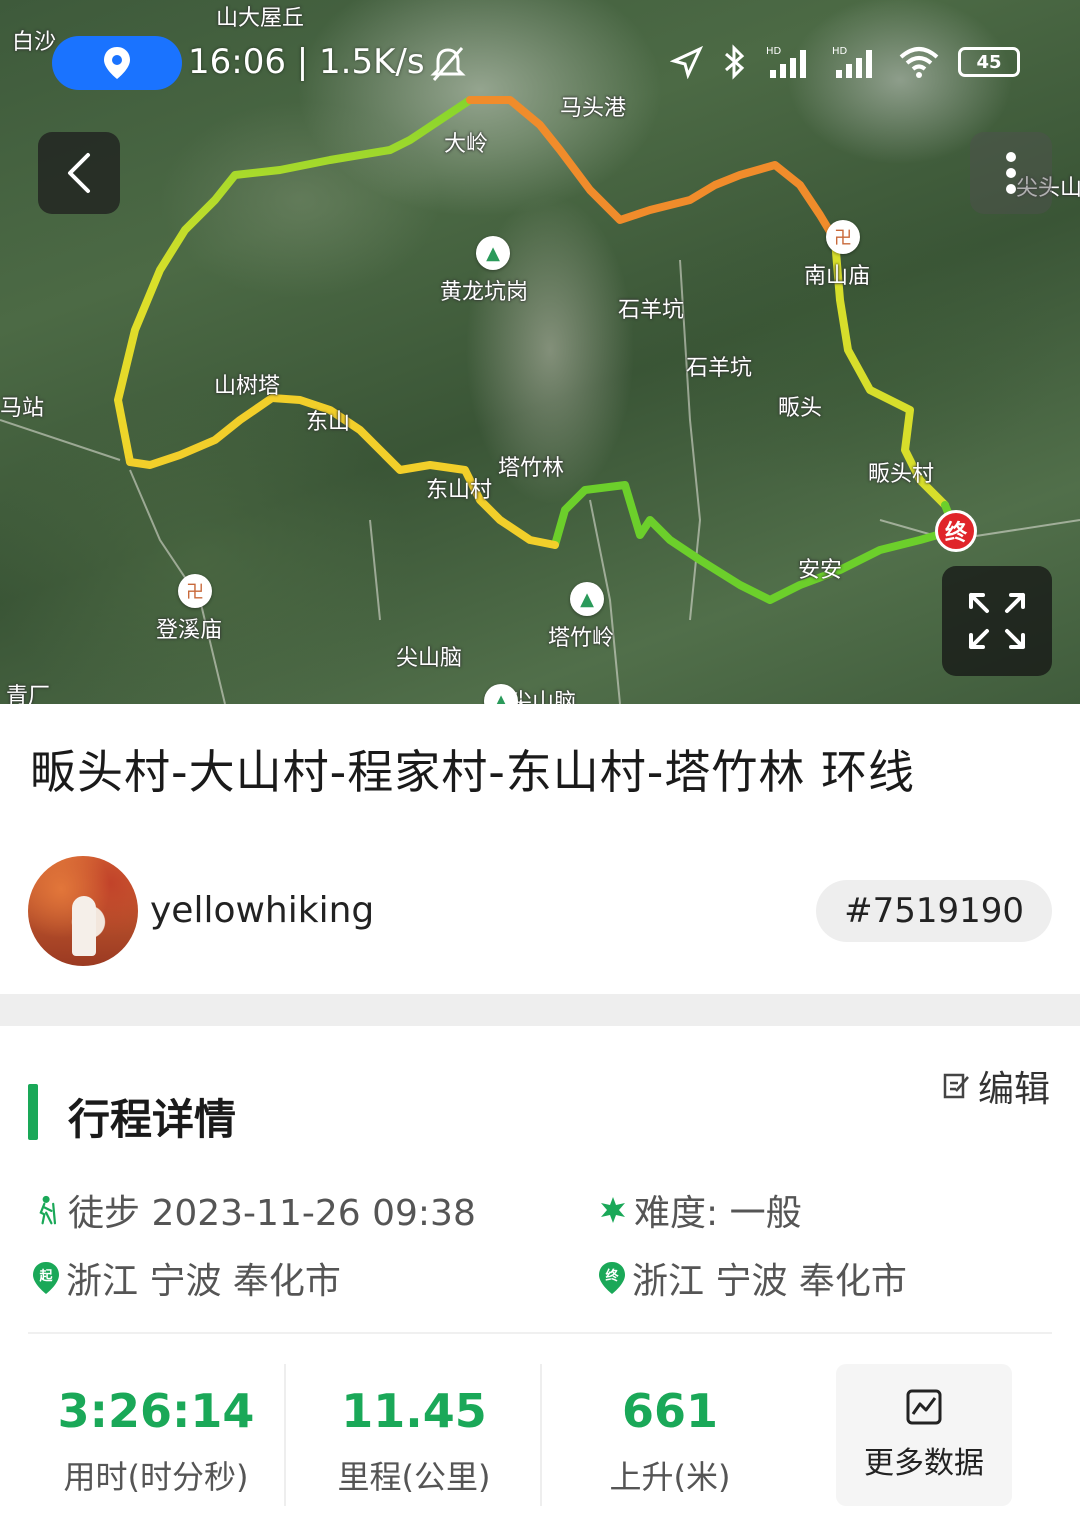 The image size is (1080, 1538). I want to click on battery-icon: 45, so click(989, 62).